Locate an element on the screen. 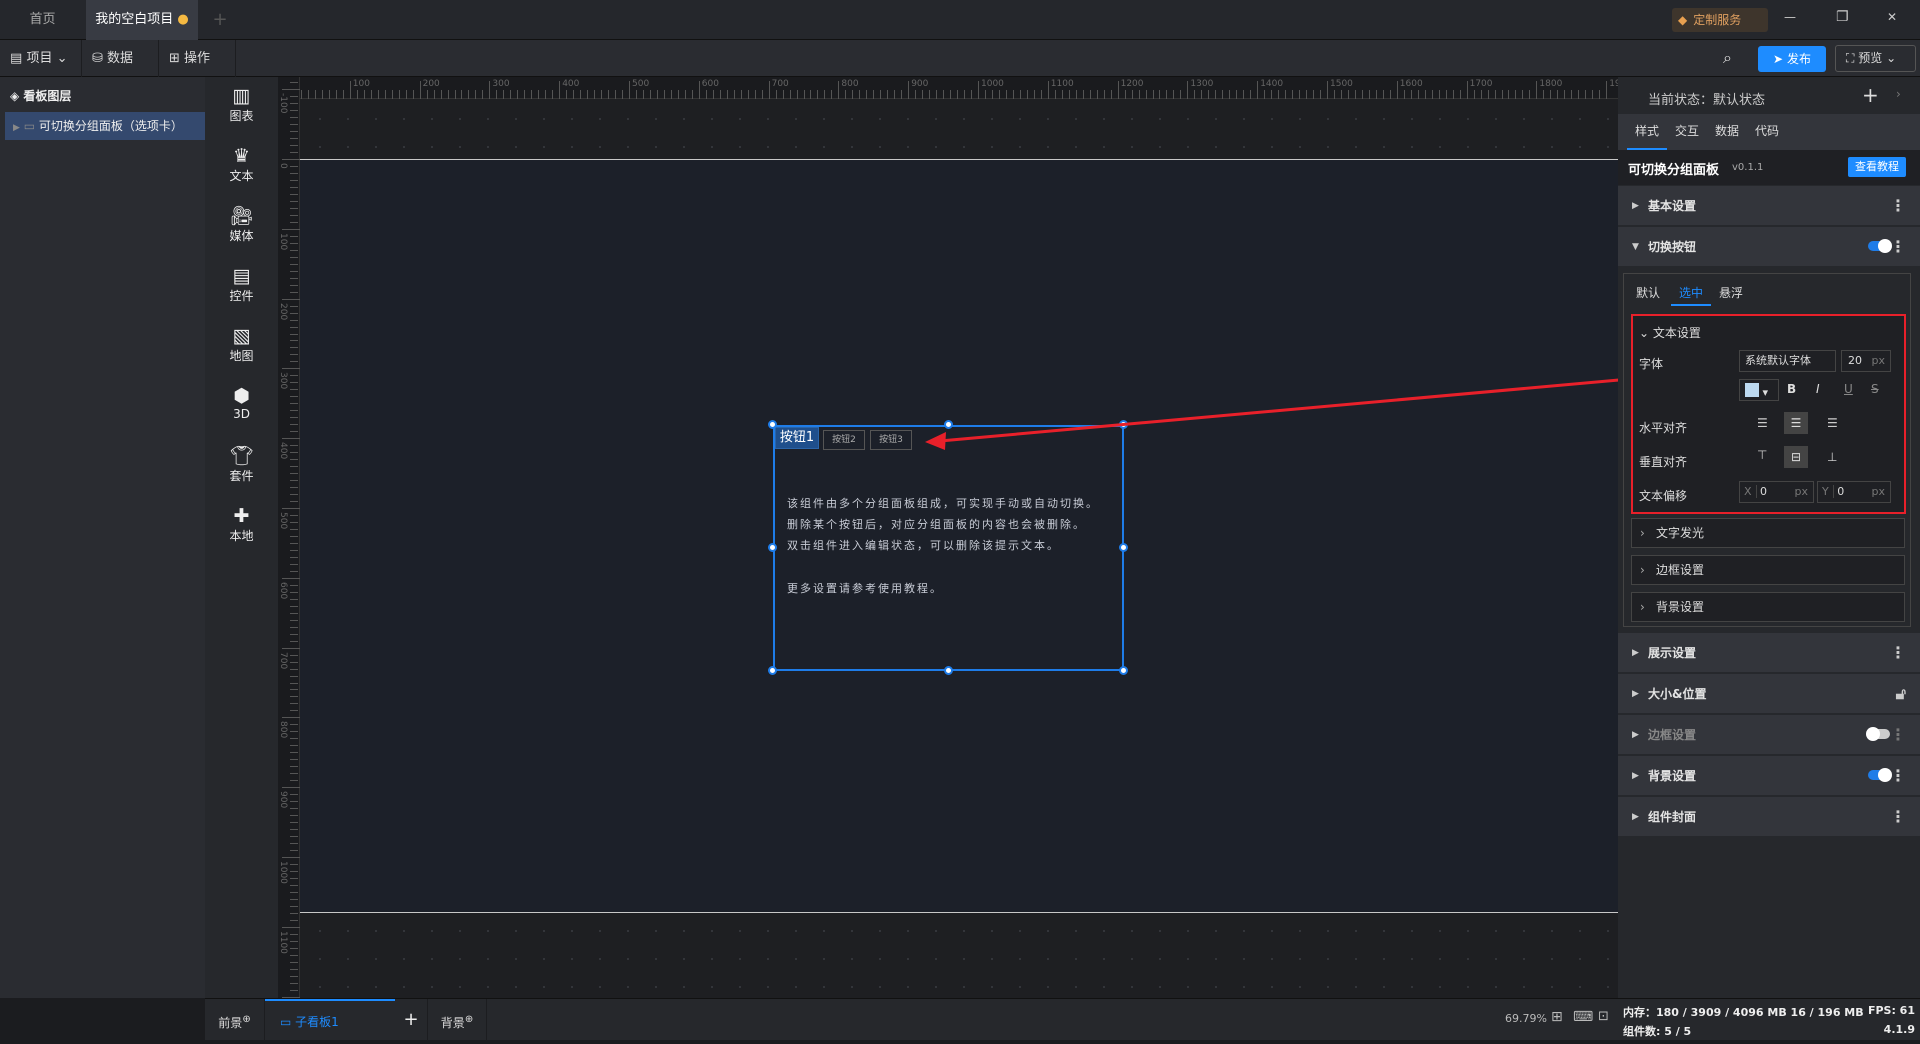 Image resolution: width=1920 pixels, height=1044 pixels. iconbar-item: ✚ 本地 is located at coordinates (241, 524).